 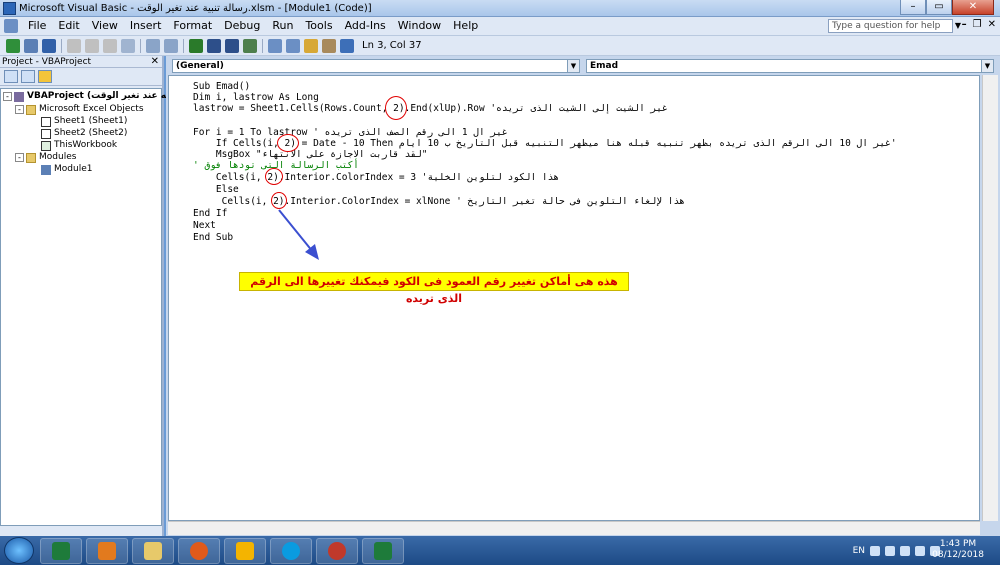 What do you see at coordinates (275, 45) in the screenshot?
I see `project-explorer-icon` at bounding box center [275, 45].